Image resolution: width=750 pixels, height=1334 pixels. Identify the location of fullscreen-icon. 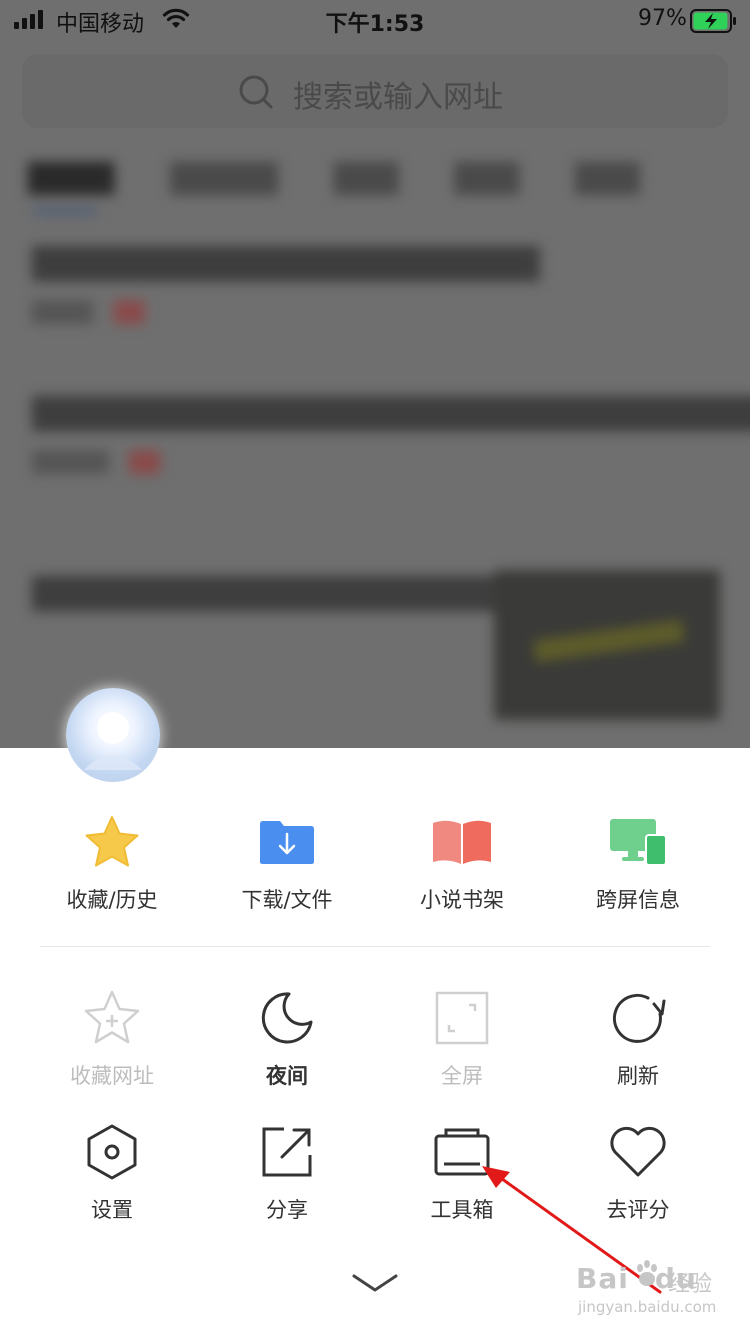
(462, 1018).